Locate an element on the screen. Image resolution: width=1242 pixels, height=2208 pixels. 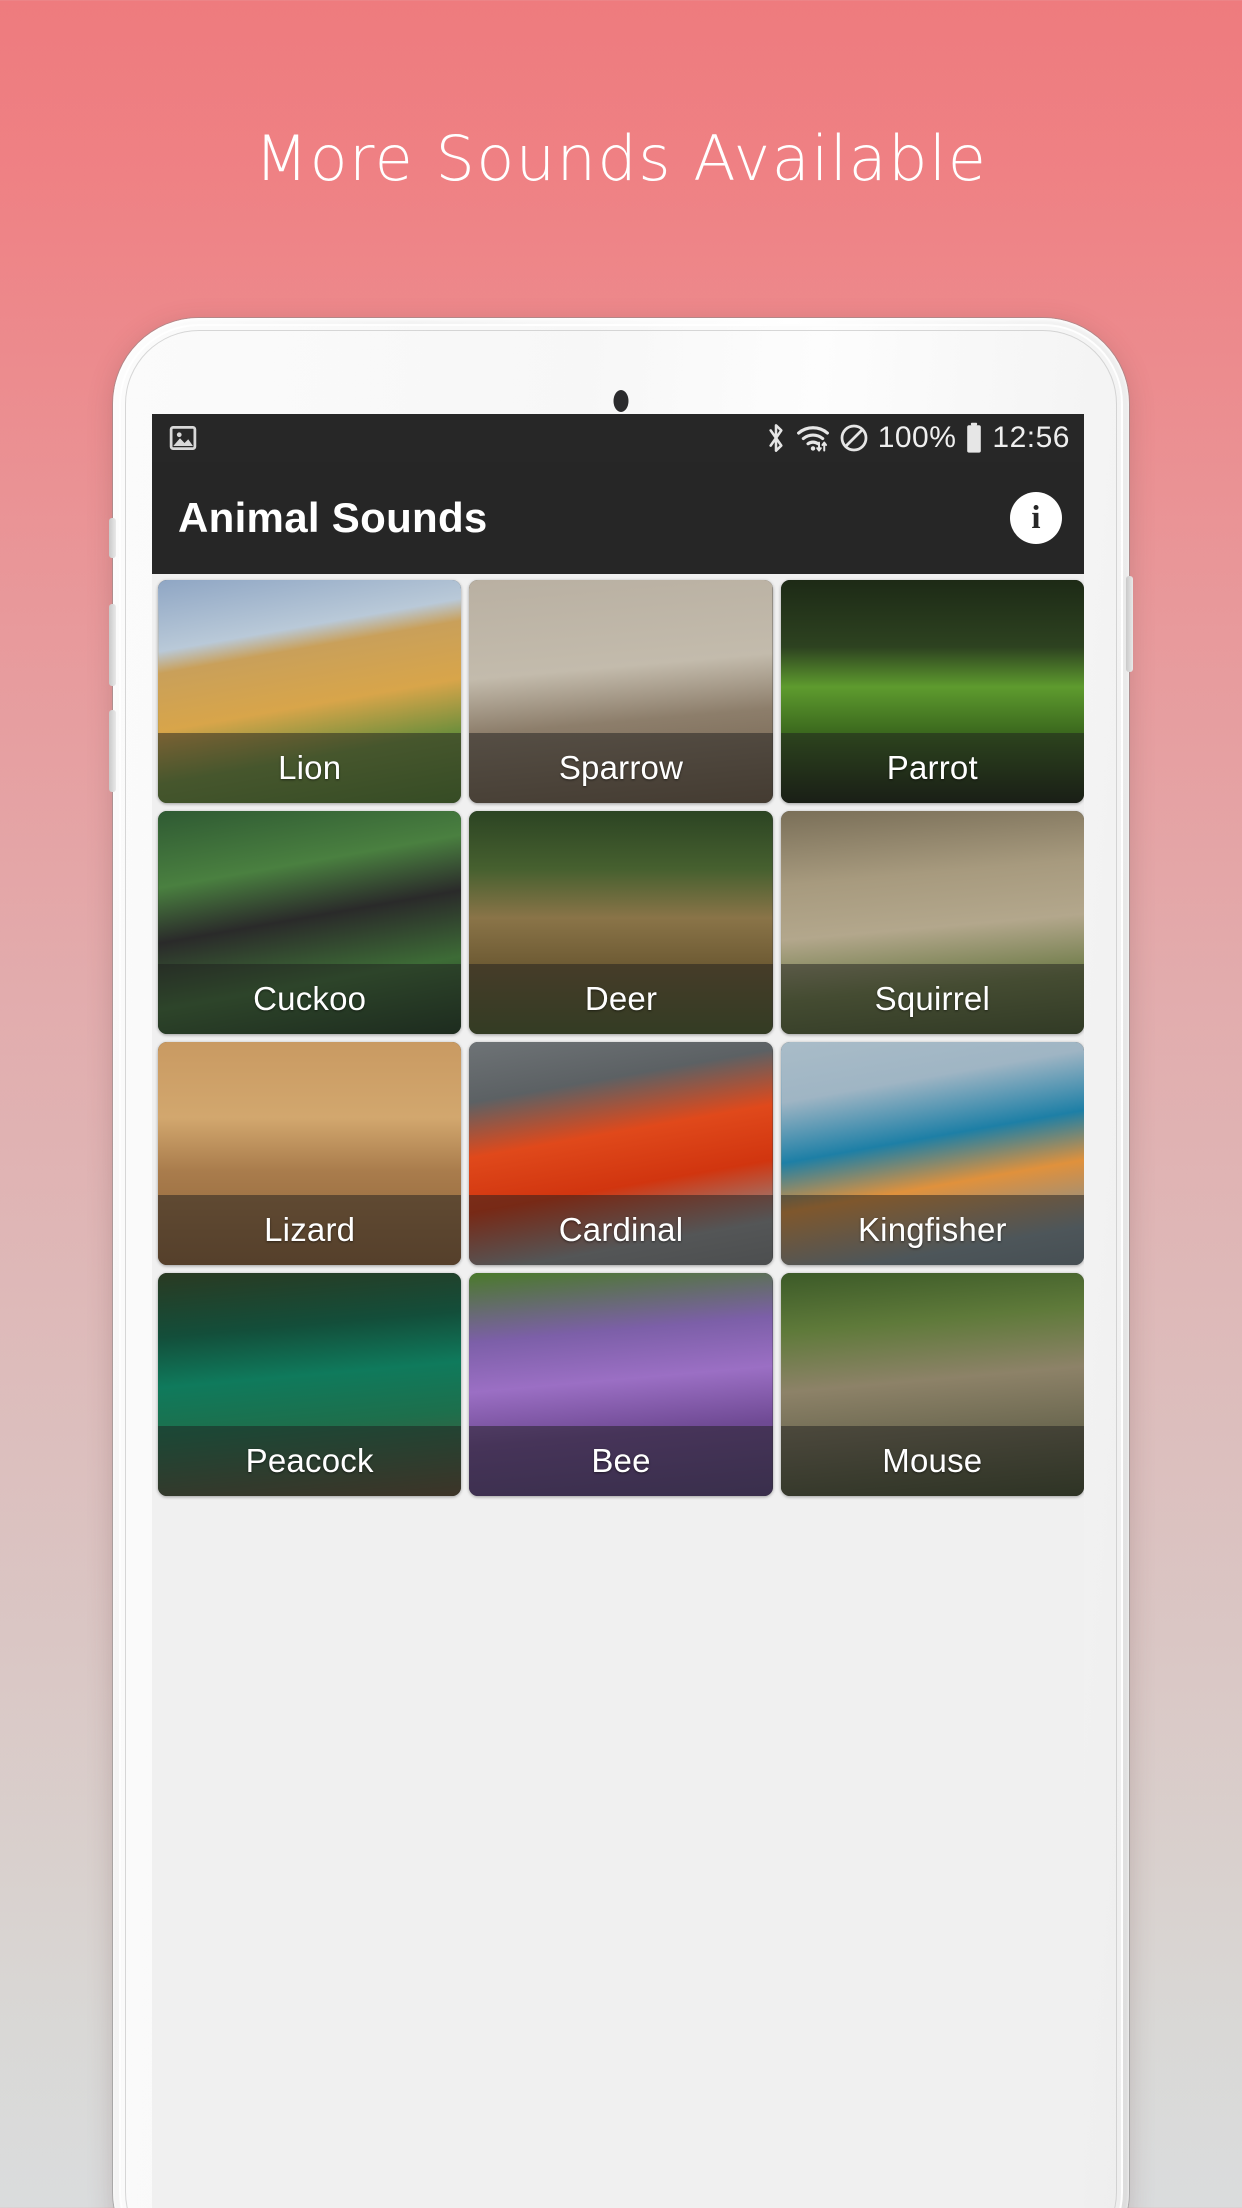
volume-up-button is located at coordinates (112, 645).